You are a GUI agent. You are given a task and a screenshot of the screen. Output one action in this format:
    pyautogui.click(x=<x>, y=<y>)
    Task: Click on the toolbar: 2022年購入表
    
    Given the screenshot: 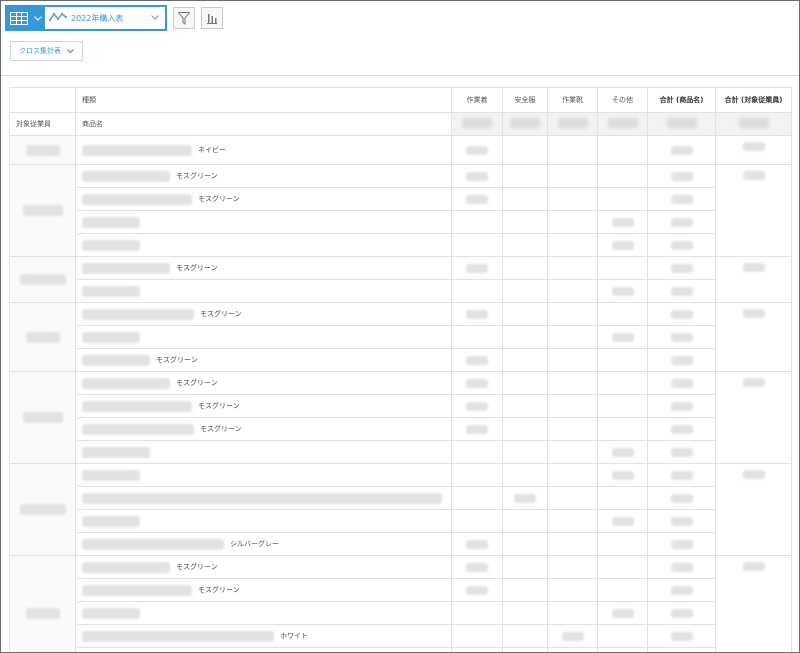 What is the action you would take?
    pyautogui.click(x=114, y=18)
    